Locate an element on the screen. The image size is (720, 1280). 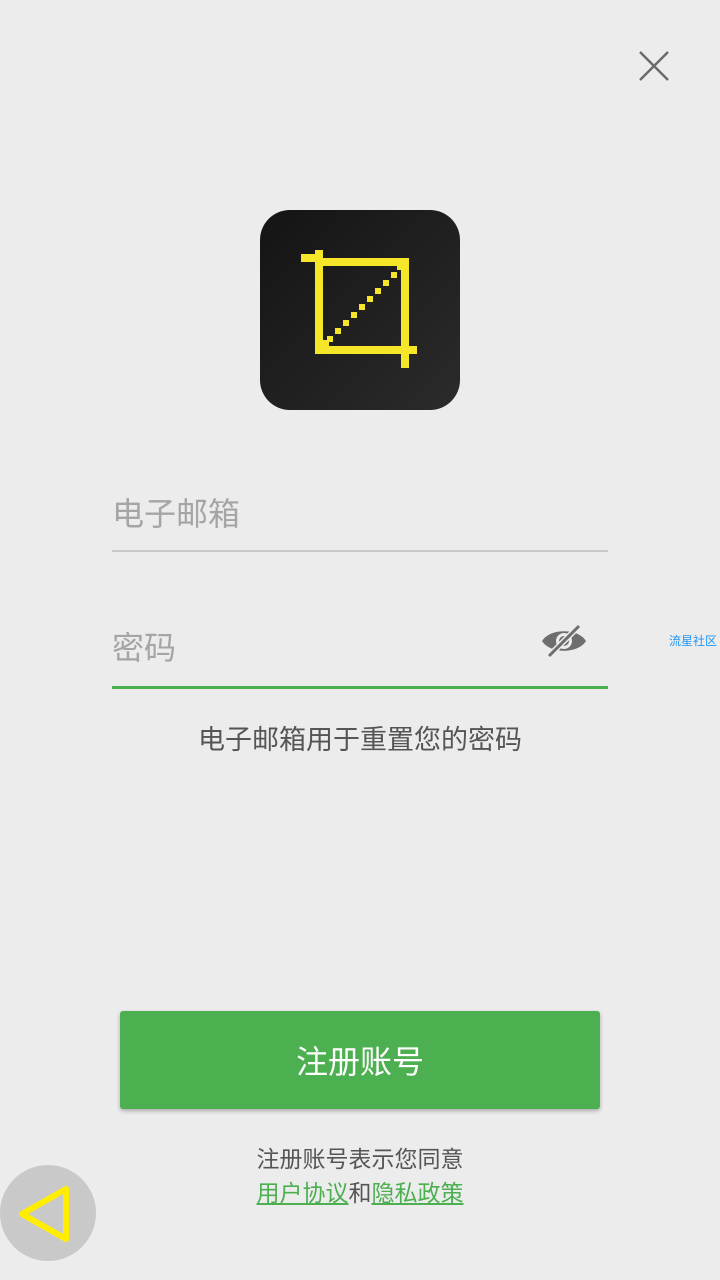
triangle-back-icon is located at coordinates (44, 1214).